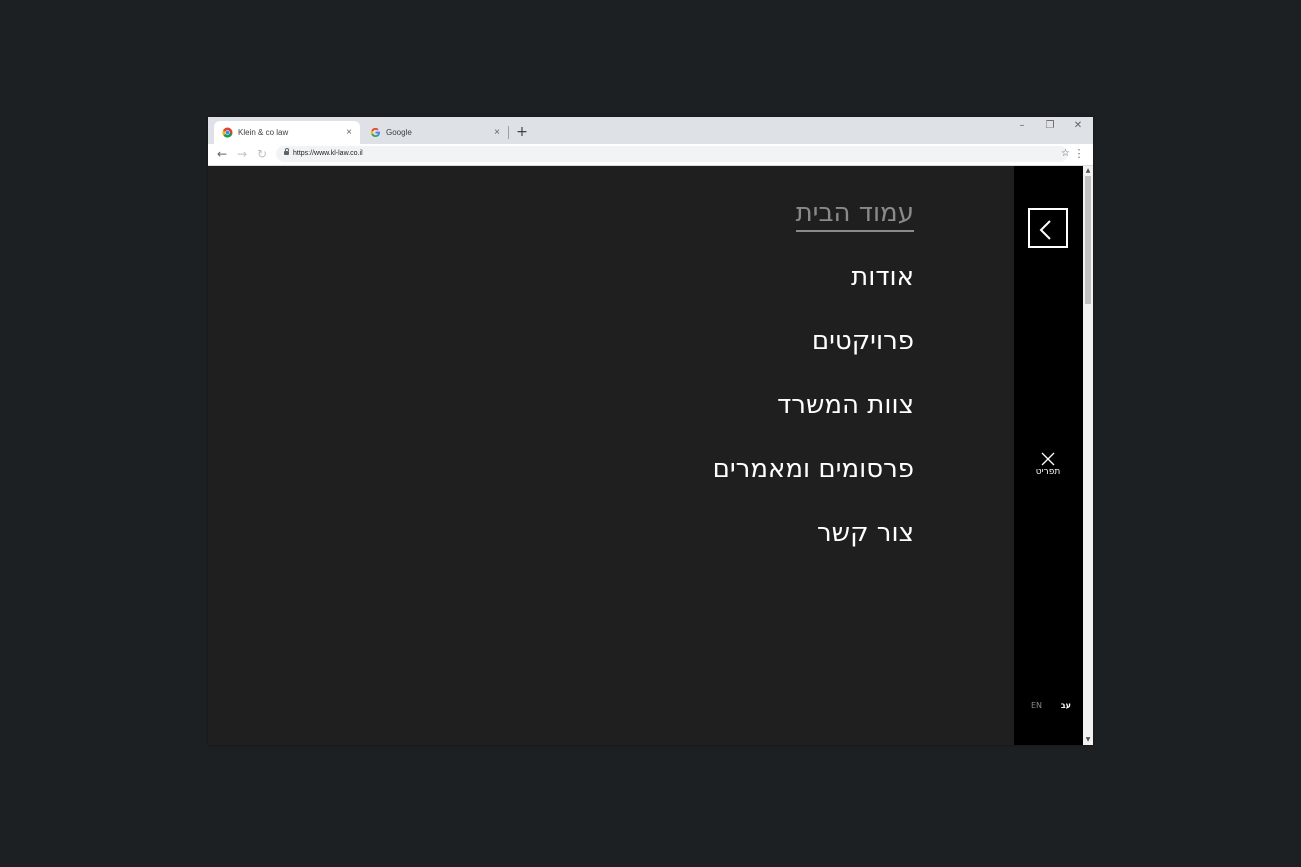  What do you see at coordinates (263, 132) in the screenshot?
I see `tab-title: Klein & co law` at bounding box center [263, 132].